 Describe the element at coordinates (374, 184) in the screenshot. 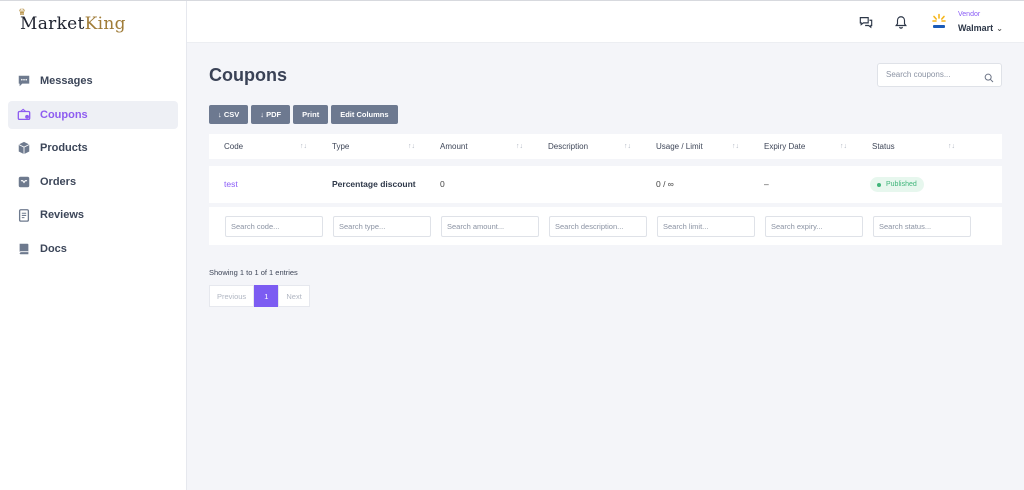

I see `cell-type: Percentage discount` at that location.